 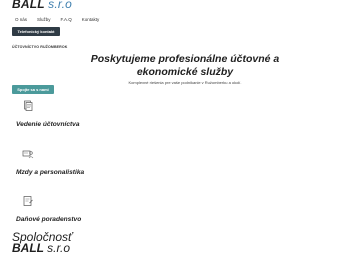 What do you see at coordinates (91, 19) in the screenshot?
I see `nav-item-kontakty: Kontakty` at bounding box center [91, 19].